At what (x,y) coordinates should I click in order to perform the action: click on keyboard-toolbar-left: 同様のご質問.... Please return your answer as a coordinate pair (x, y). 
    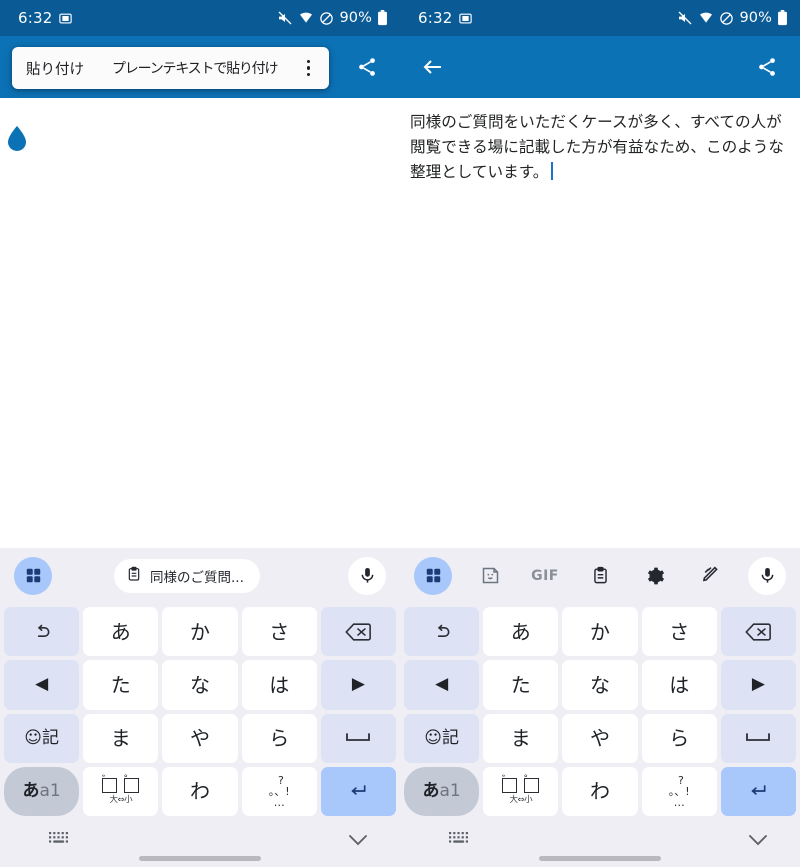
    Looking at the image, I should click on (200, 575).